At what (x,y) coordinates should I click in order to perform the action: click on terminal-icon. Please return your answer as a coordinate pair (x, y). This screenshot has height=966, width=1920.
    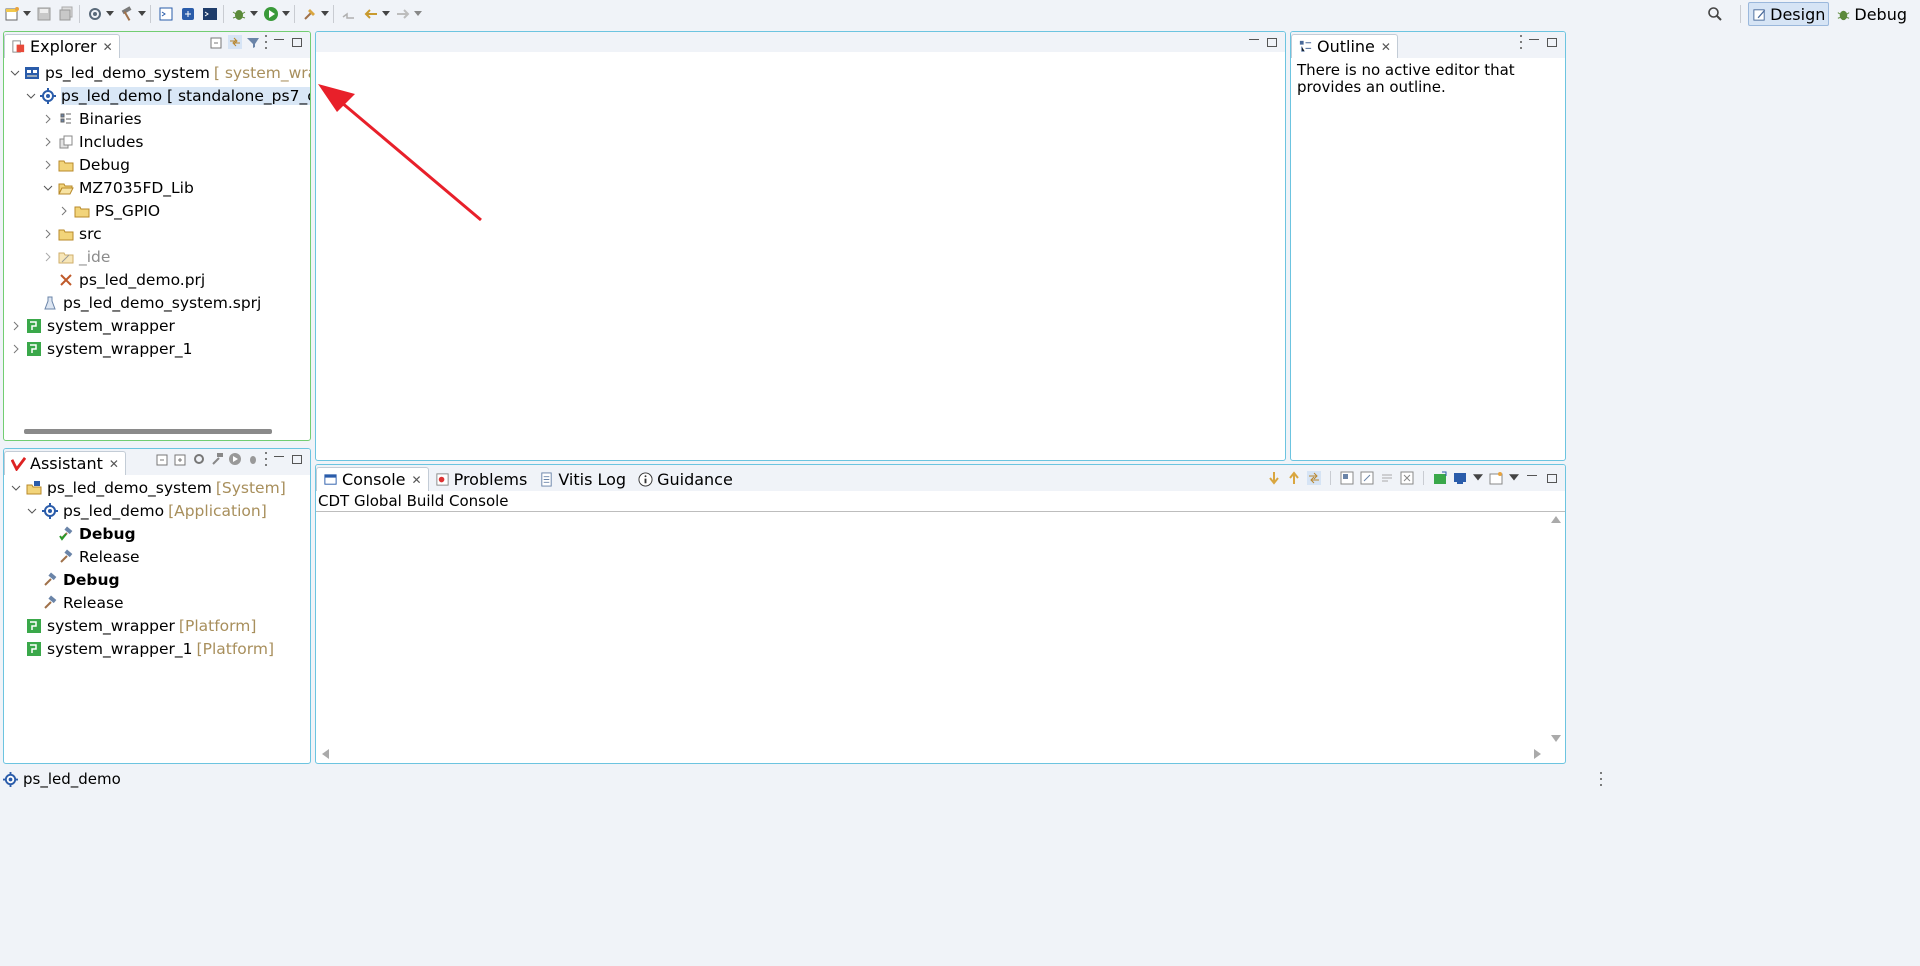
    Looking at the image, I should click on (166, 14).